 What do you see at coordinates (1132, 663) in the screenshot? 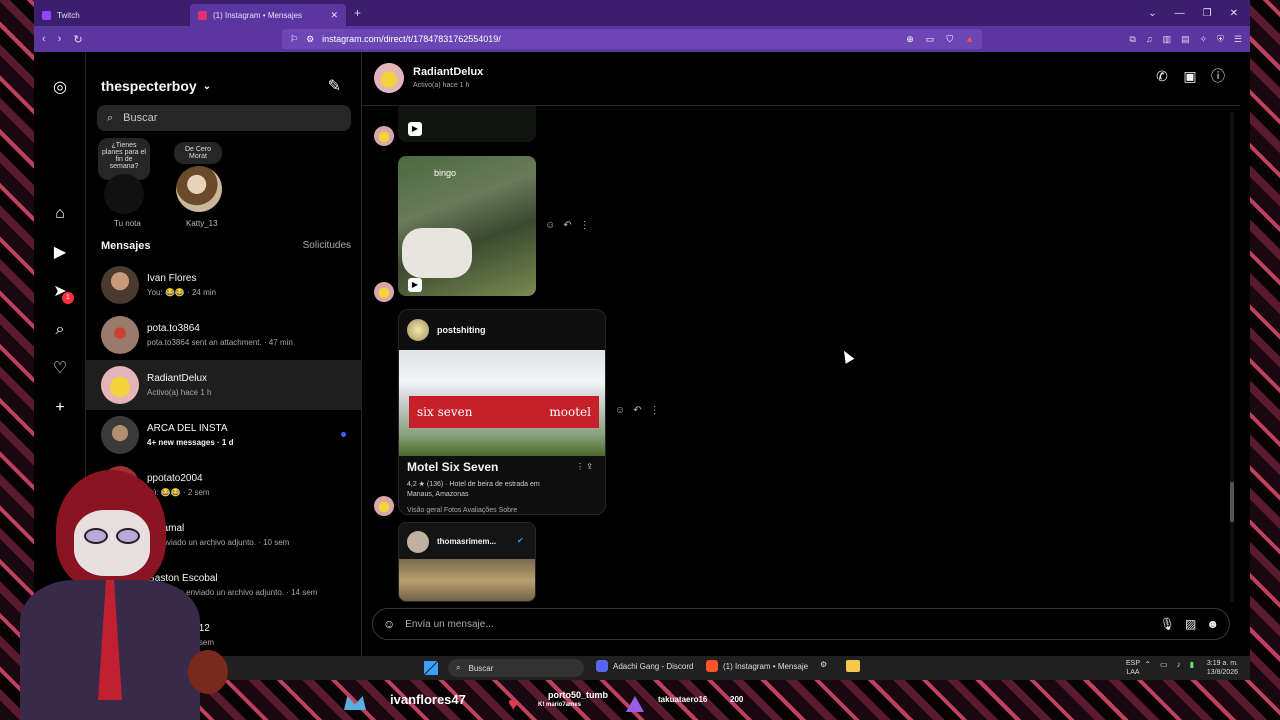
I see `lang-code: ESP` at bounding box center [1132, 663].